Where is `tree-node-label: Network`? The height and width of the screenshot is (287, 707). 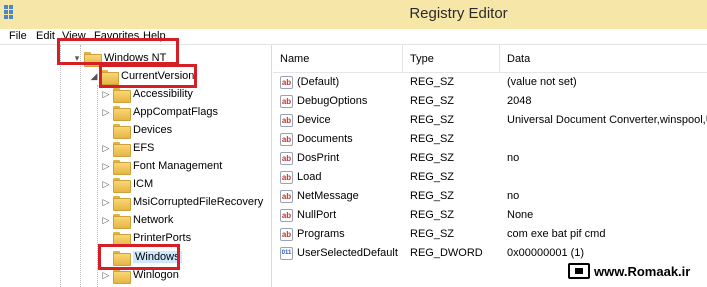 tree-node-label: Network is located at coordinates (153, 220).